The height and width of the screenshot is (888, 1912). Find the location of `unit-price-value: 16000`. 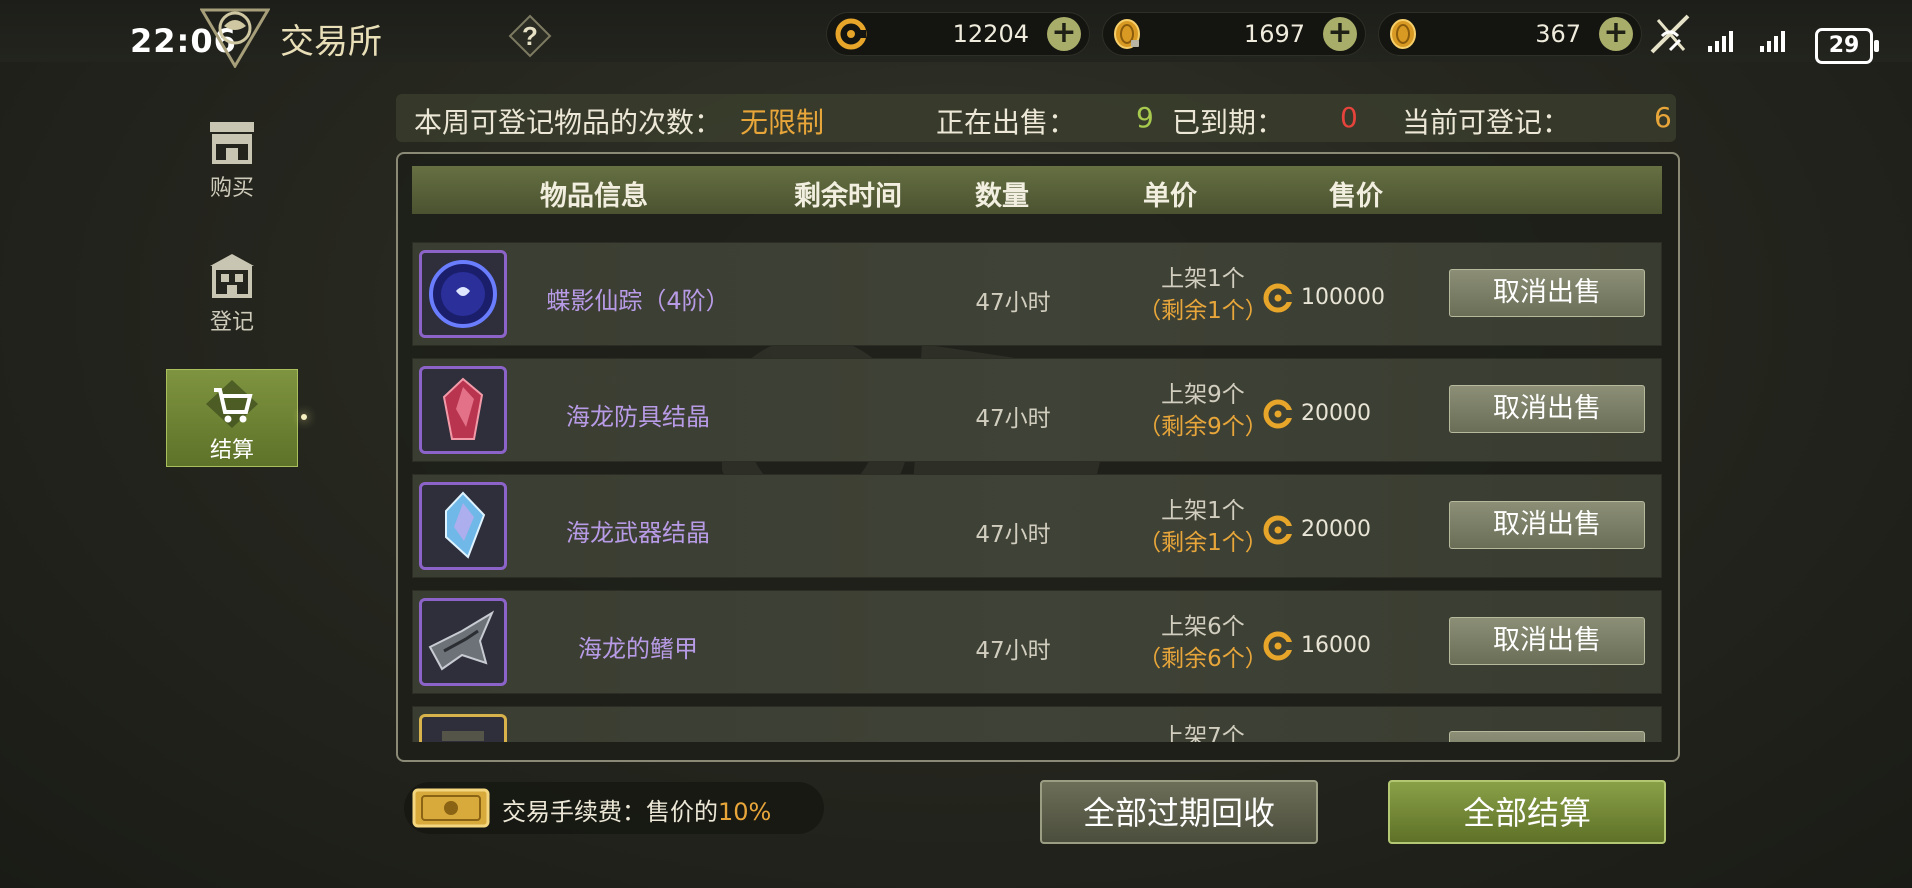

unit-price-value: 16000 is located at coordinates (1336, 645).